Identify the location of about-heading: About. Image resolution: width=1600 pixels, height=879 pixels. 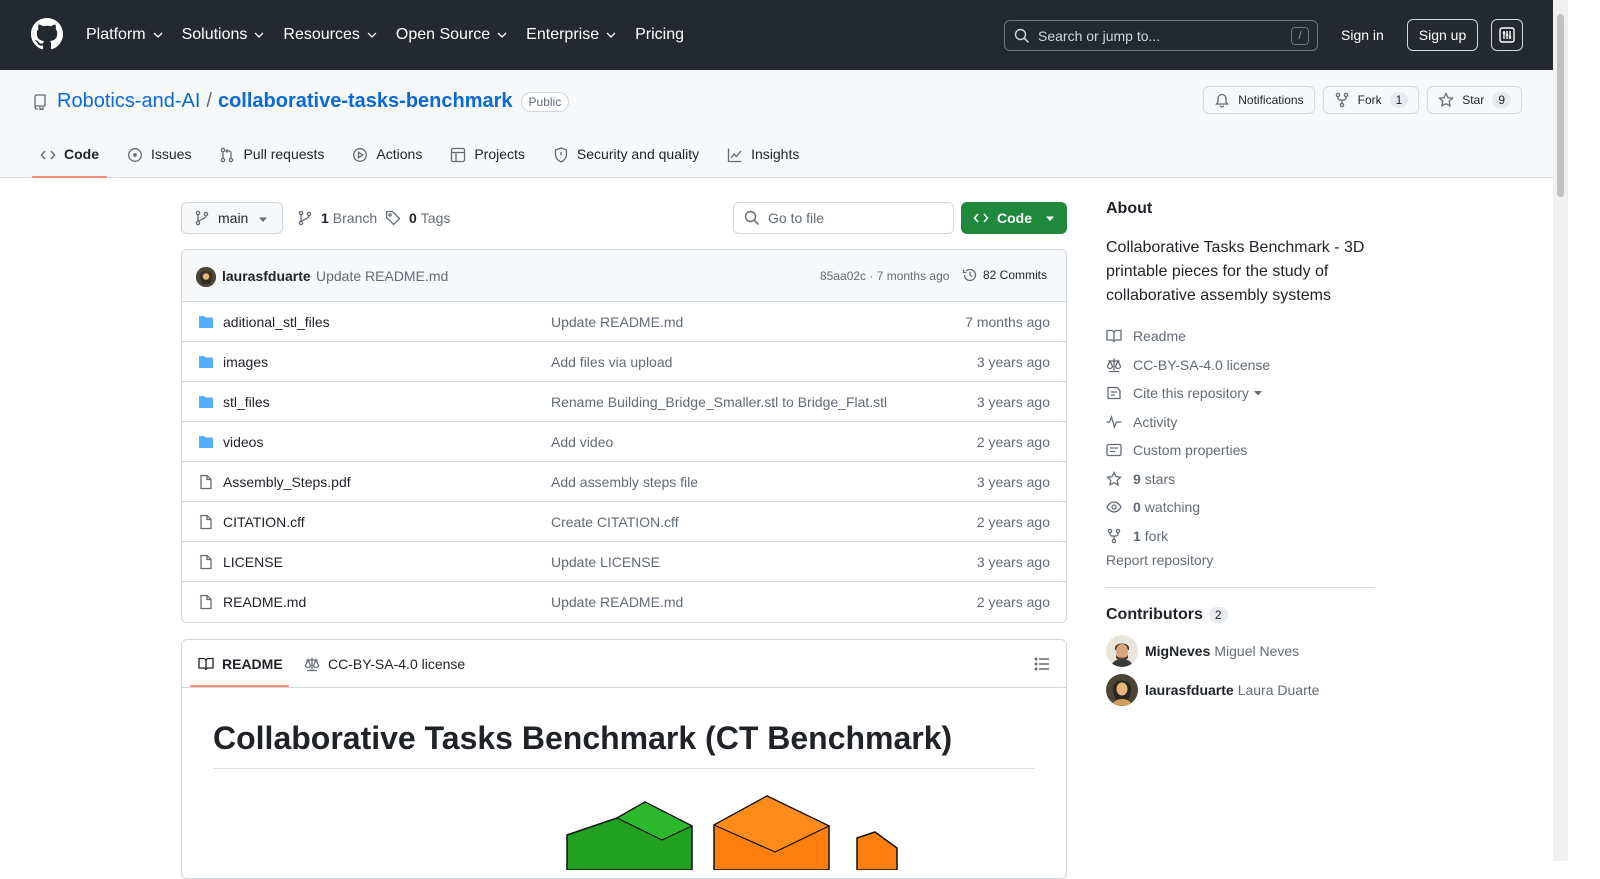
(1129, 208).